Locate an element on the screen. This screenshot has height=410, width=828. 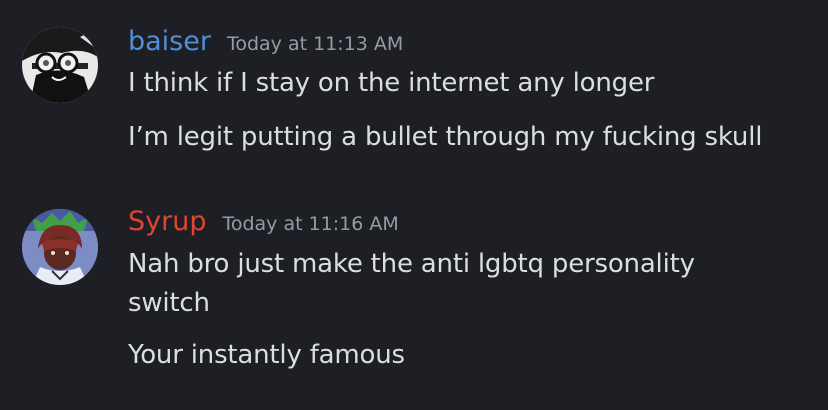
message-header: Syrup Today at 11:16 AM is located at coordinates (263, 221).